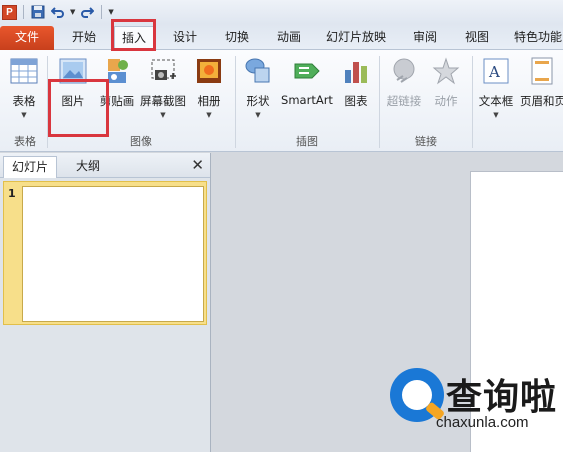  What do you see at coordinates (356, 72) in the screenshot?
I see `chart-icon` at bounding box center [356, 72].